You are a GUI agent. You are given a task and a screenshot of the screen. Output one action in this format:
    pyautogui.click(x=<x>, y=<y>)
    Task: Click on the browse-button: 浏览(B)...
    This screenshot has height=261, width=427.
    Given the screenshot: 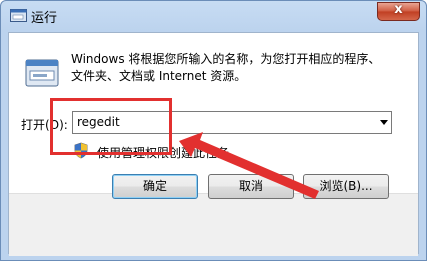 What is the action you would take?
    pyautogui.click(x=346, y=186)
    